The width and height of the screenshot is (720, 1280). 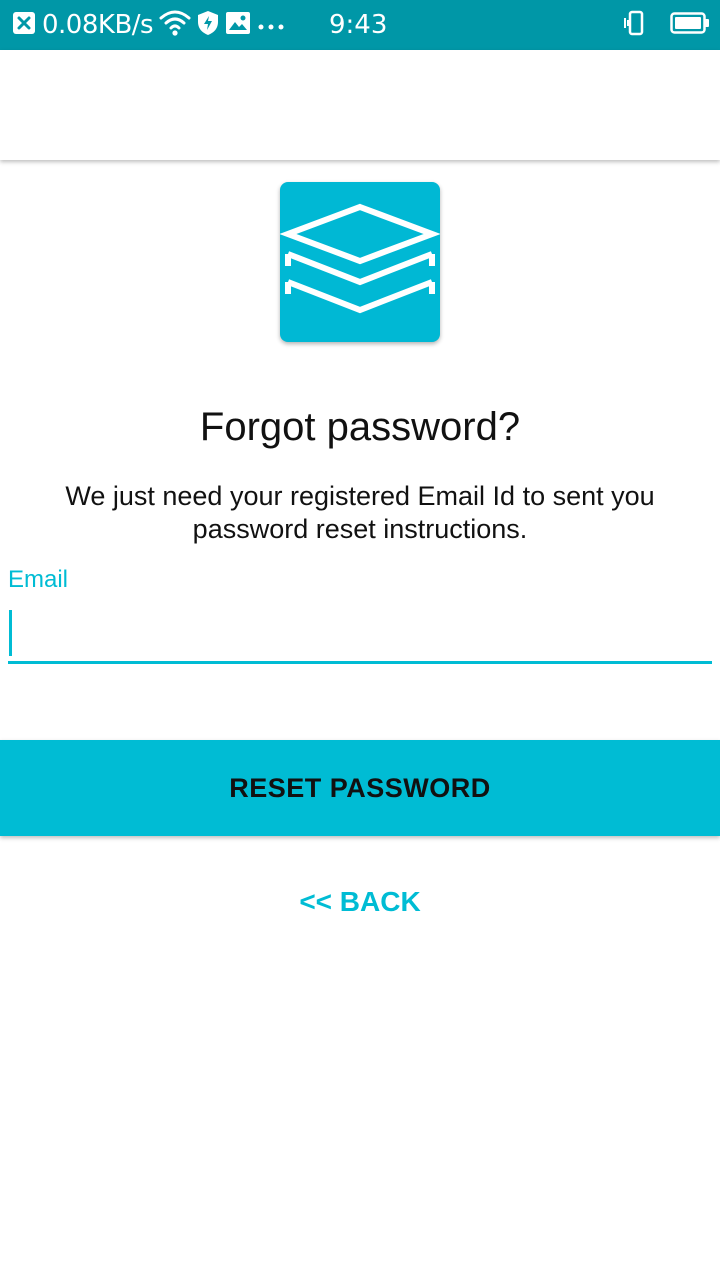 What do you see at coordinates (24, 25) in the screenshot?
I see `close-notification-icon` at bounding box center [24, 25].